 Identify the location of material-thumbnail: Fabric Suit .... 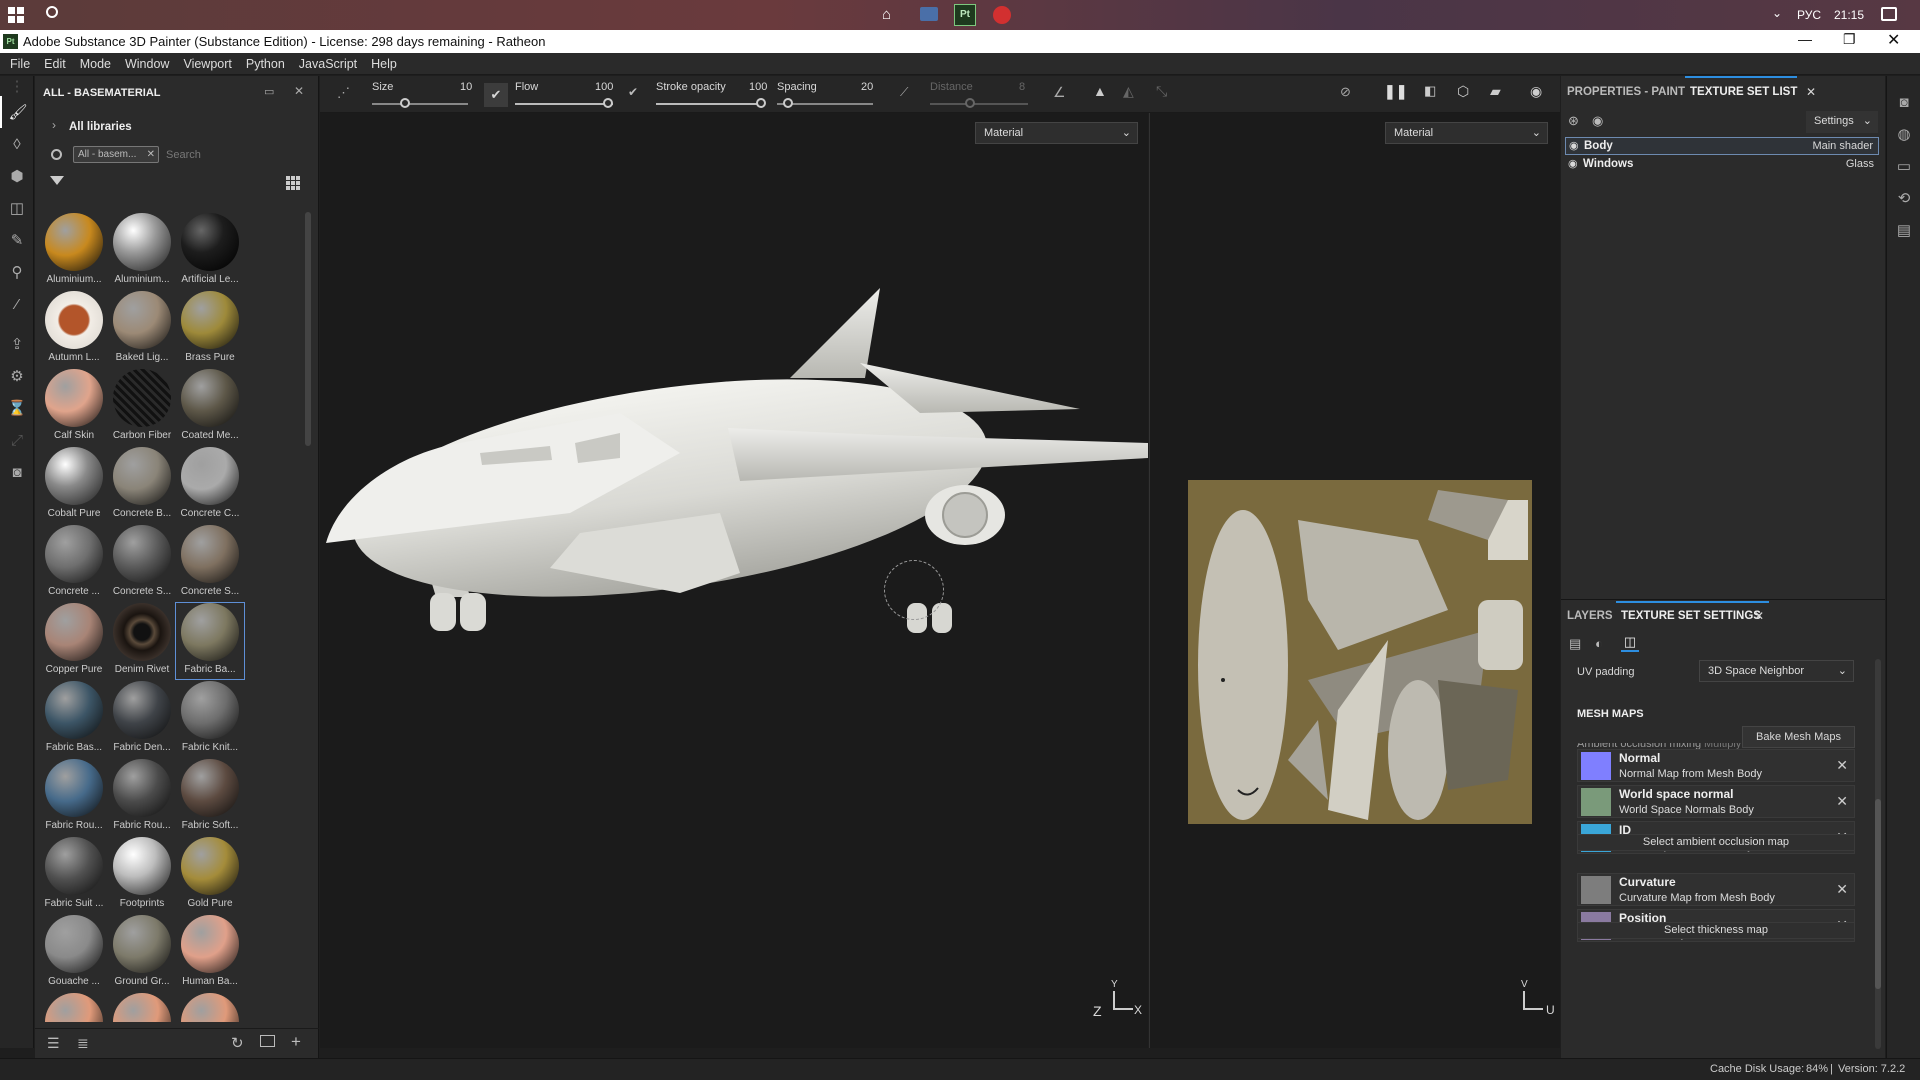
(74, 873).